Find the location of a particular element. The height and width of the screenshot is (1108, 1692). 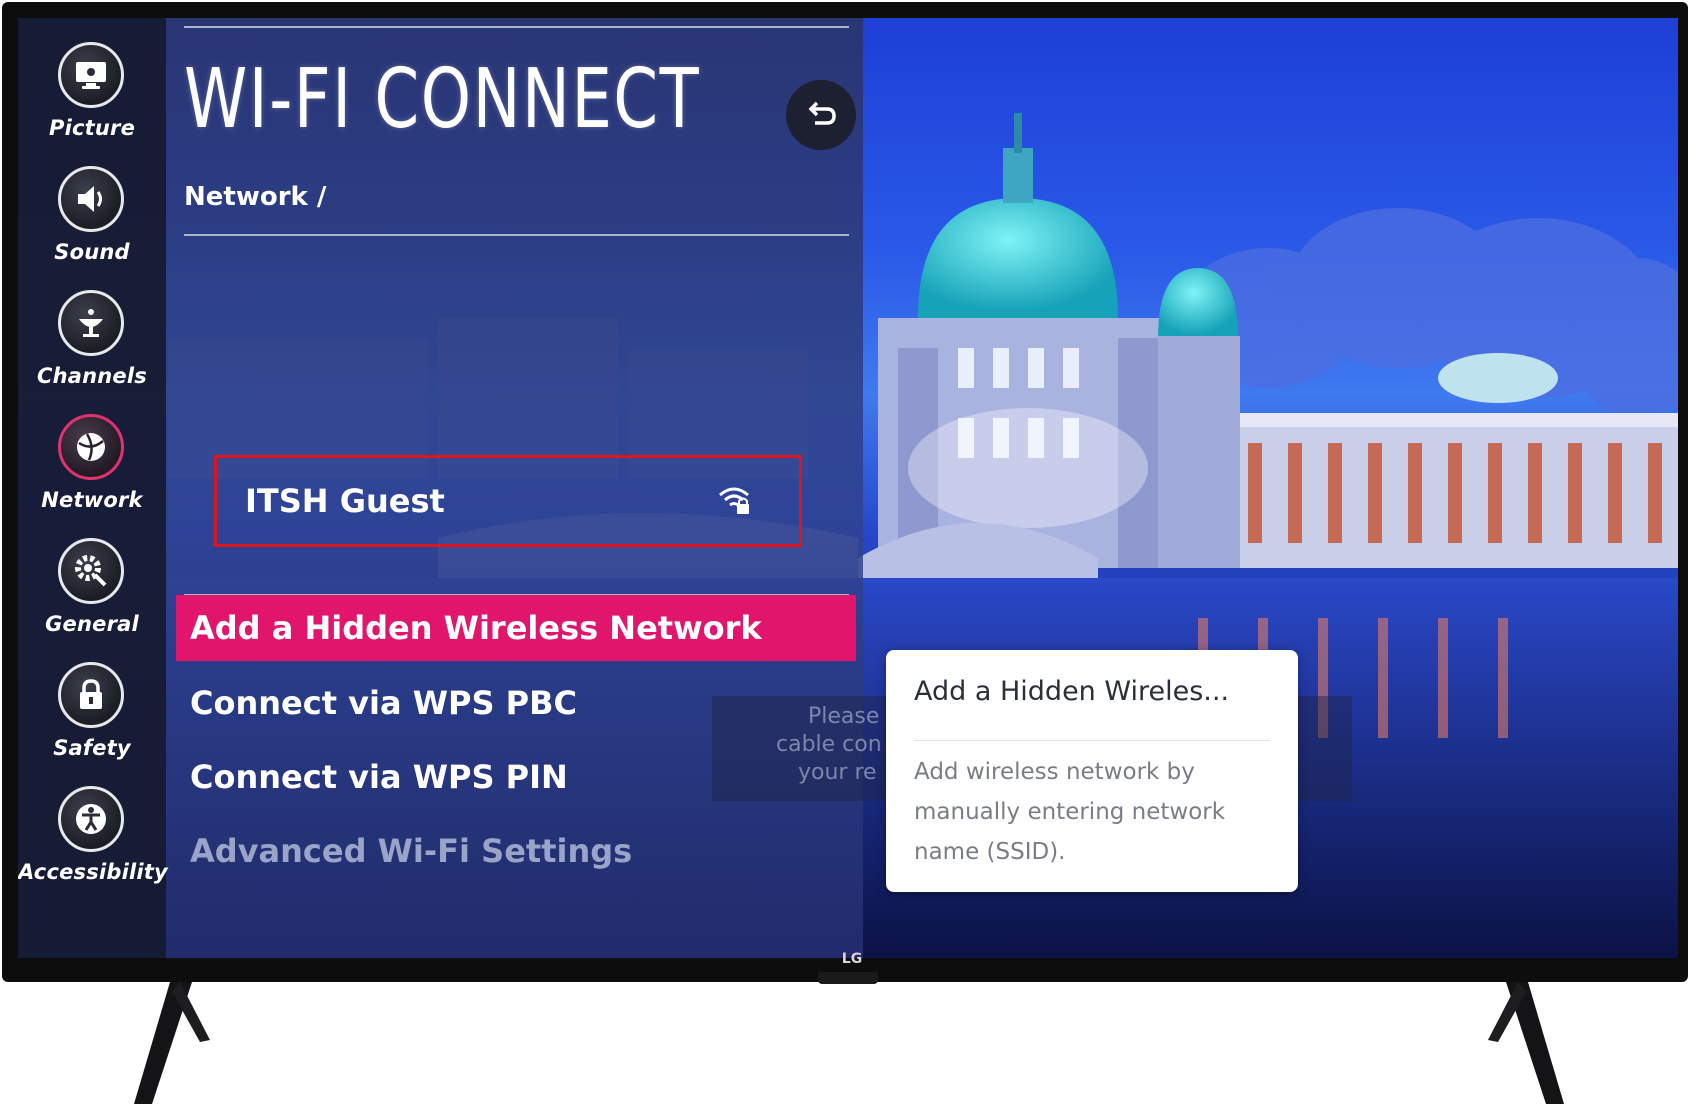

tv-stand-right-leg is located at coordinates (1526, 1043).